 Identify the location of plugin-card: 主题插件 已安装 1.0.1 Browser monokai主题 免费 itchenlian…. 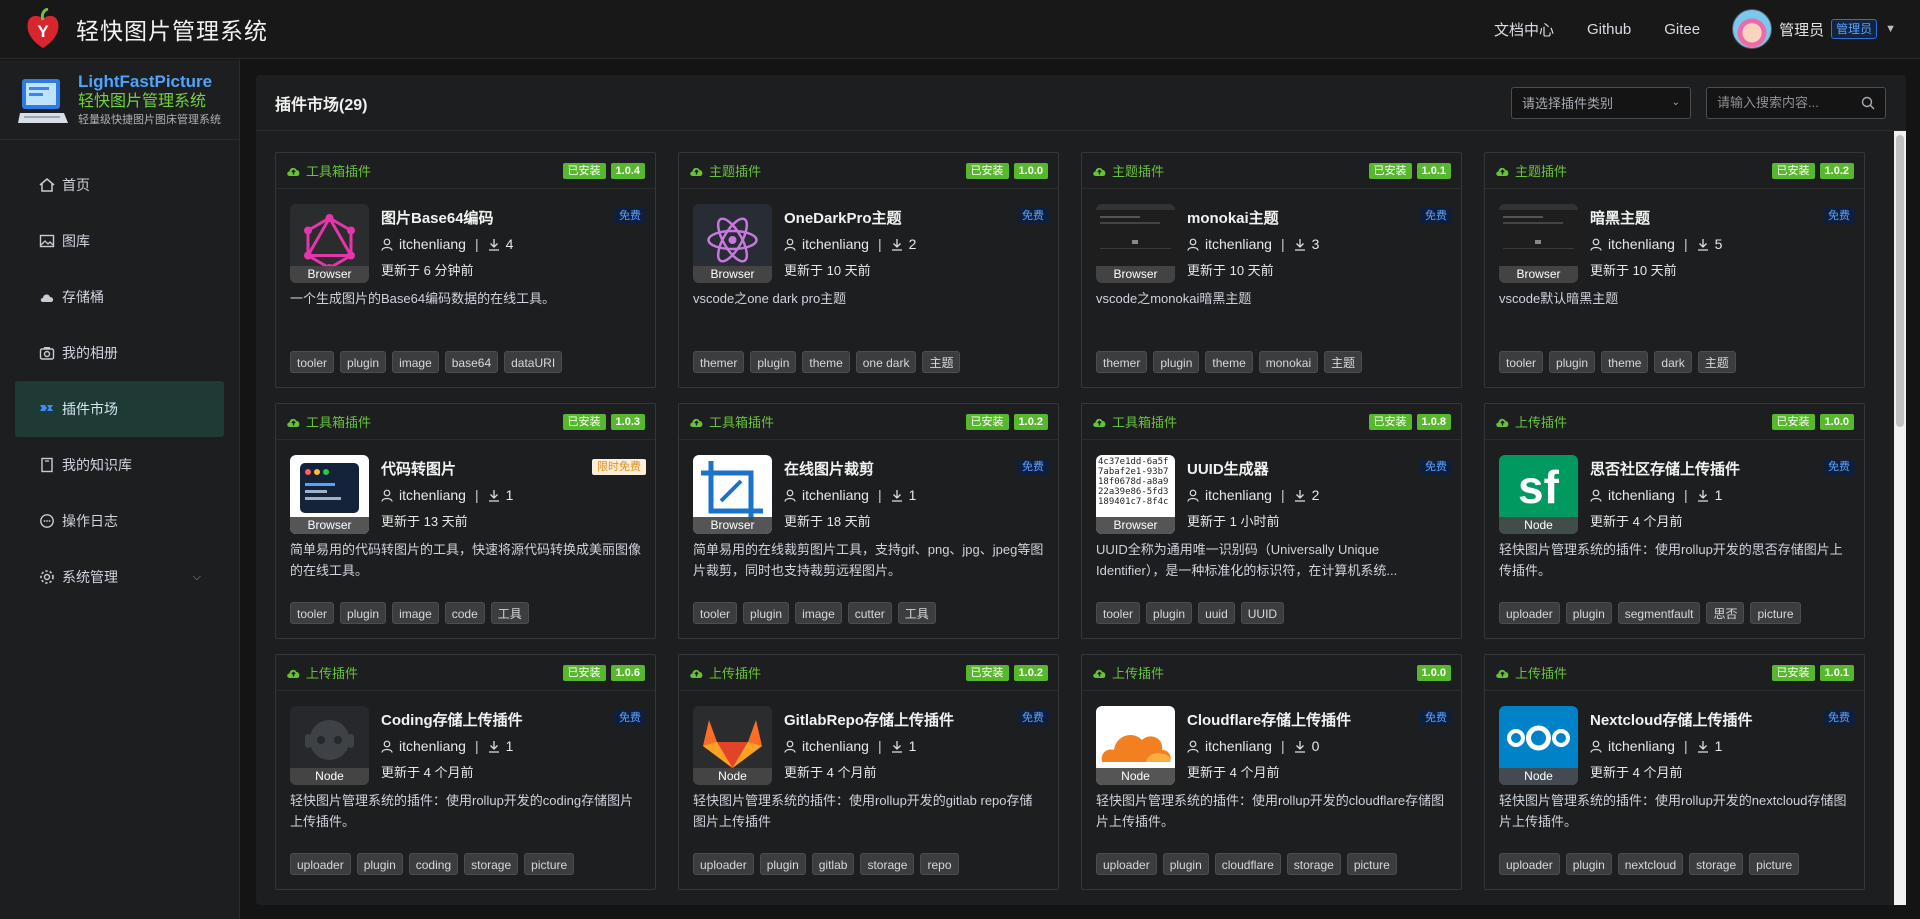
(1271, 270).